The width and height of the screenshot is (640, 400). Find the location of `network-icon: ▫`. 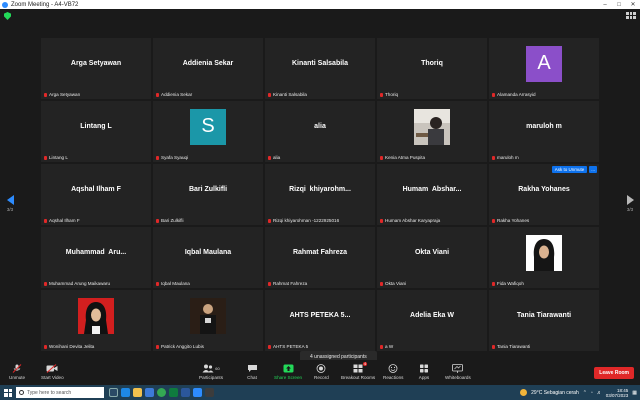

network-icon: ▫ is located at coordinates (592, 393).